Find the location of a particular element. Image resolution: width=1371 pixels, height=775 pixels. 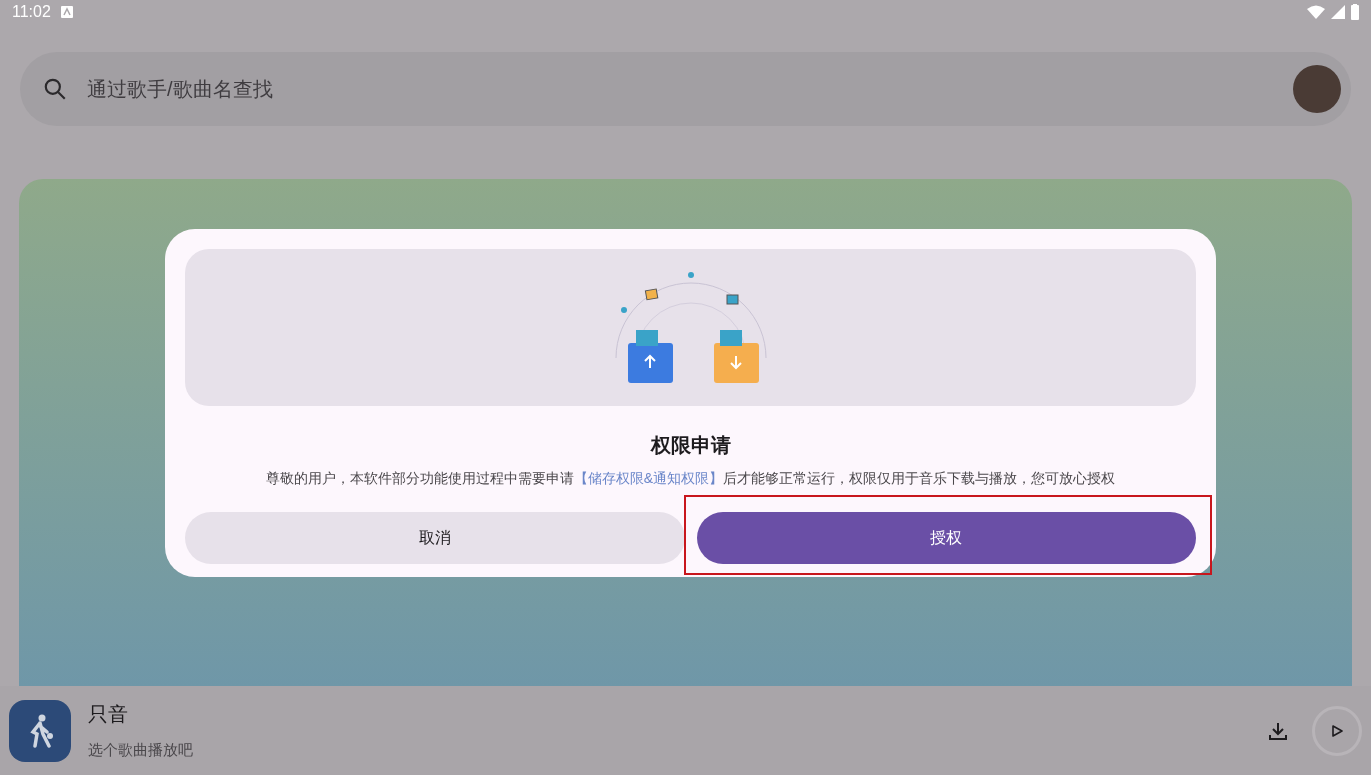

play-icon is located at coordinates (1337, 730).